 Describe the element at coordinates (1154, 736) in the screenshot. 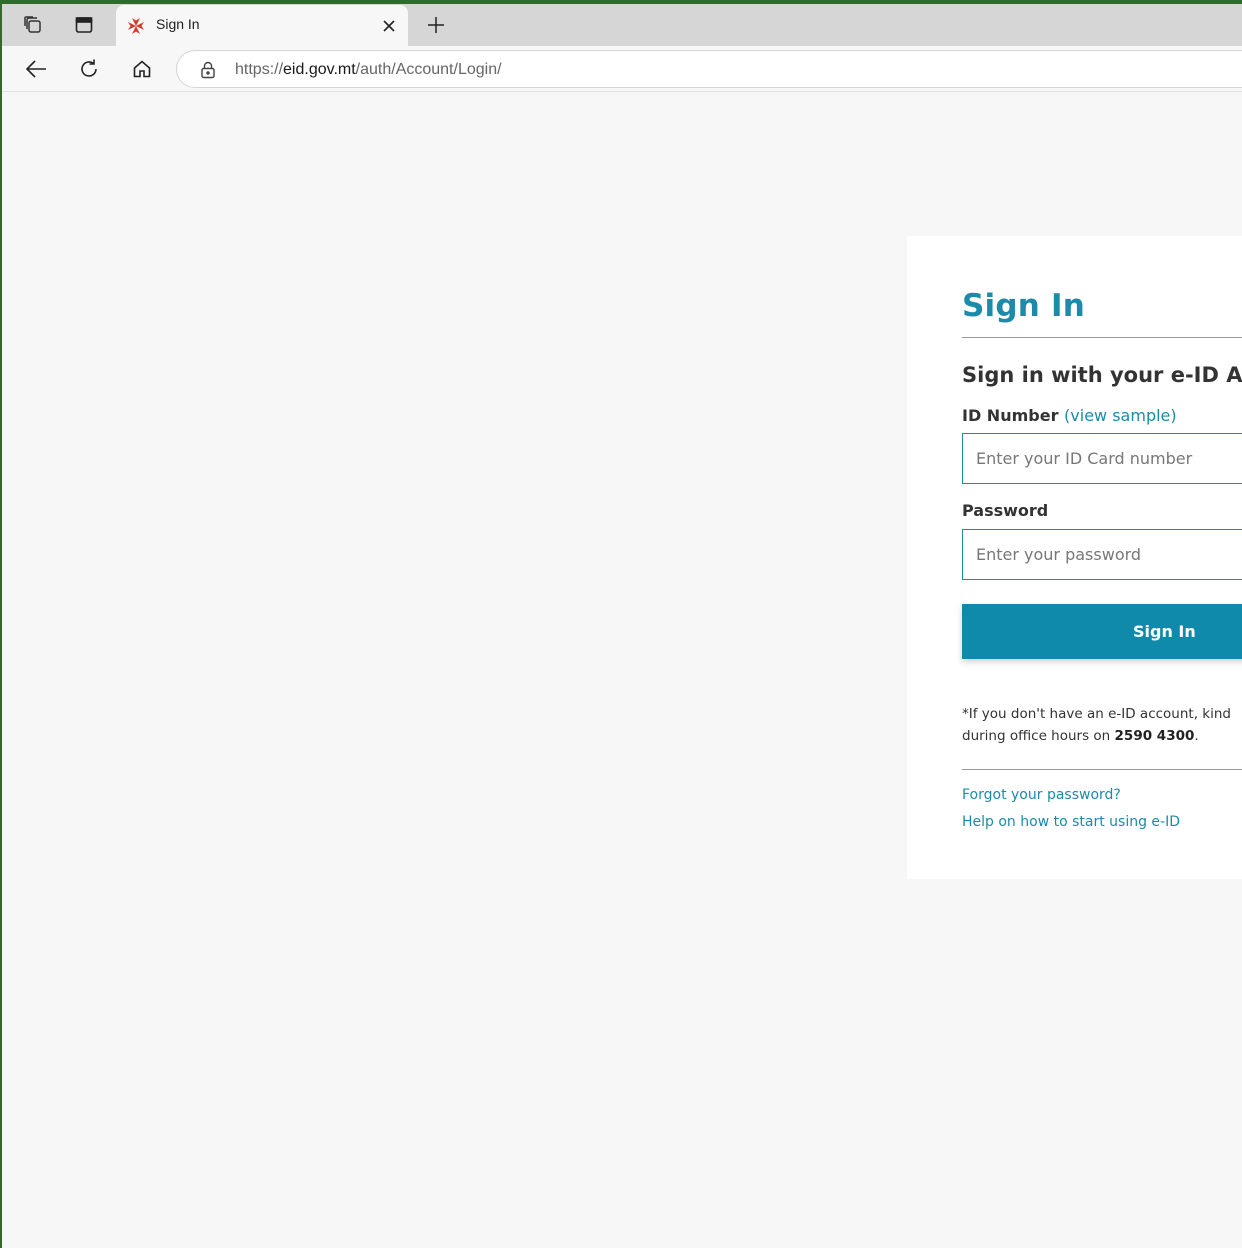

I see `office-phone-number: 2590 4300` at that location.